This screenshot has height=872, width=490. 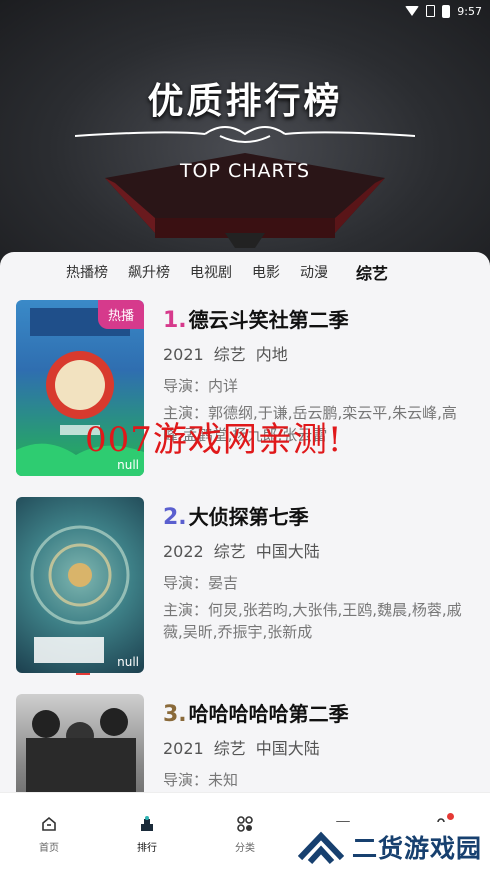 I want to click on status-bar: 9:57, so click(x=245, y=11).